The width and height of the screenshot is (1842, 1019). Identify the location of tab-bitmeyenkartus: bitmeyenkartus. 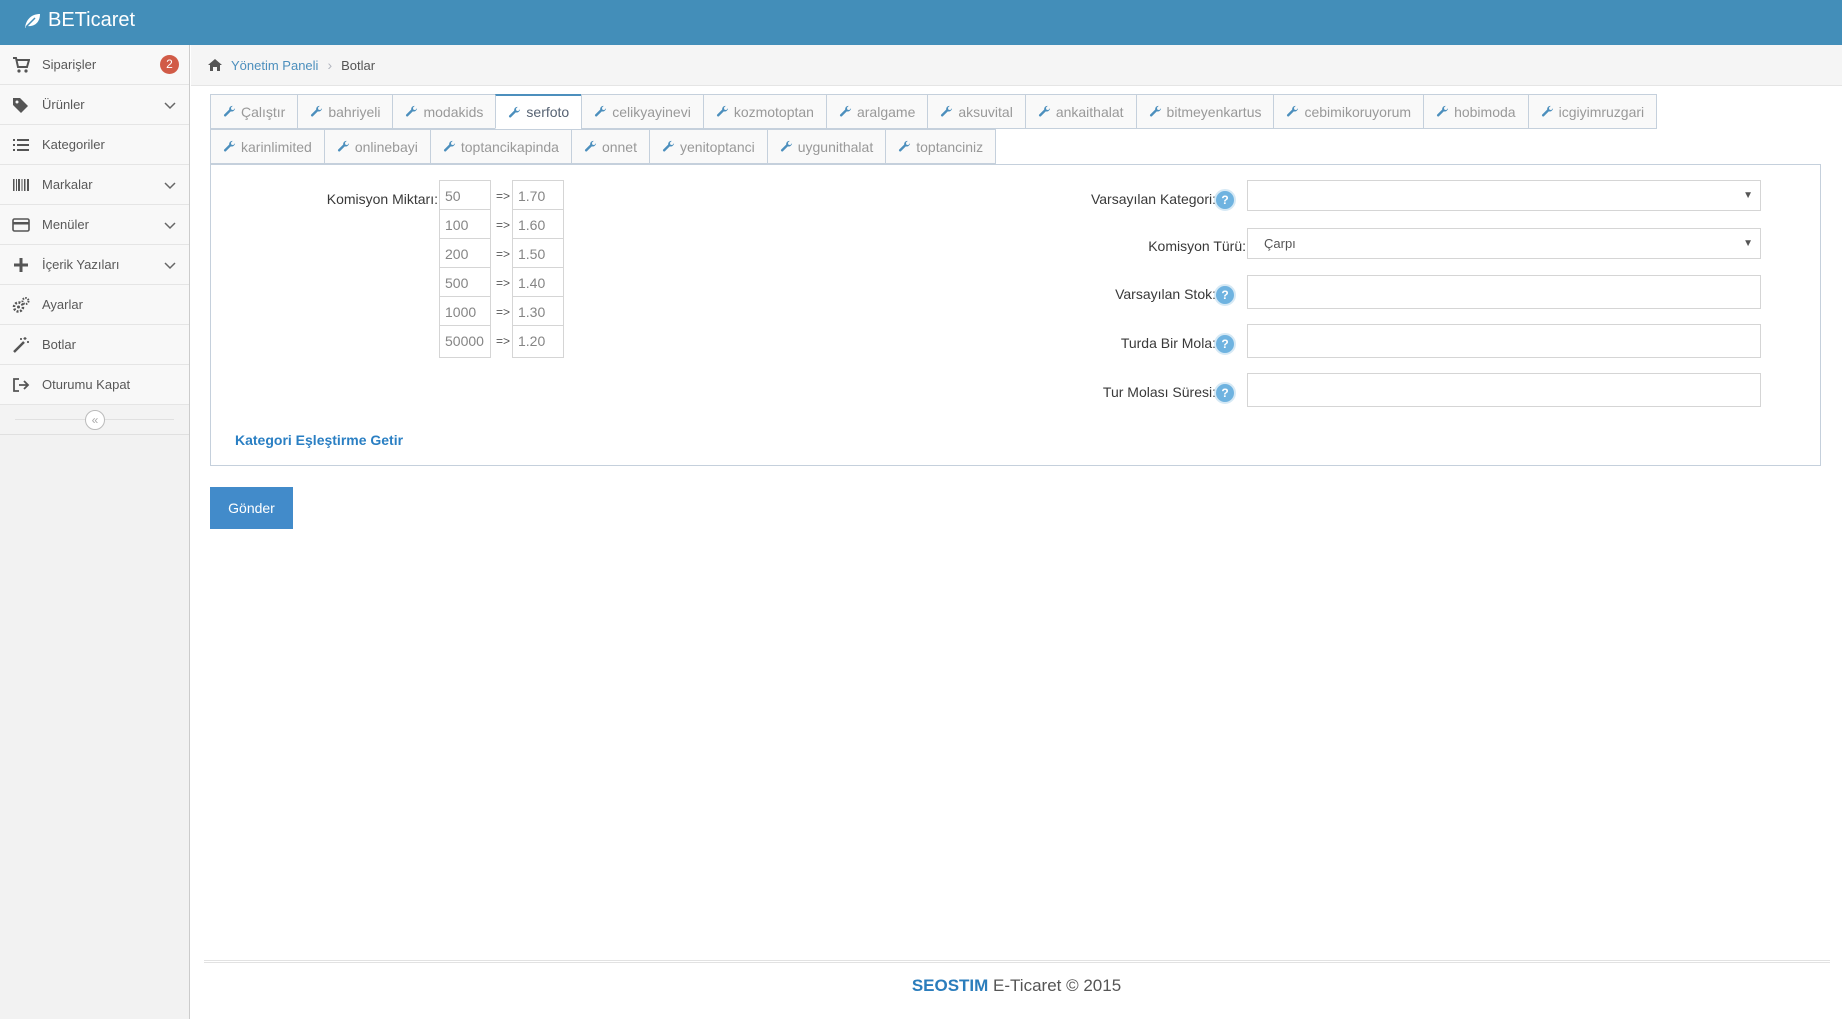
(1204, 111).